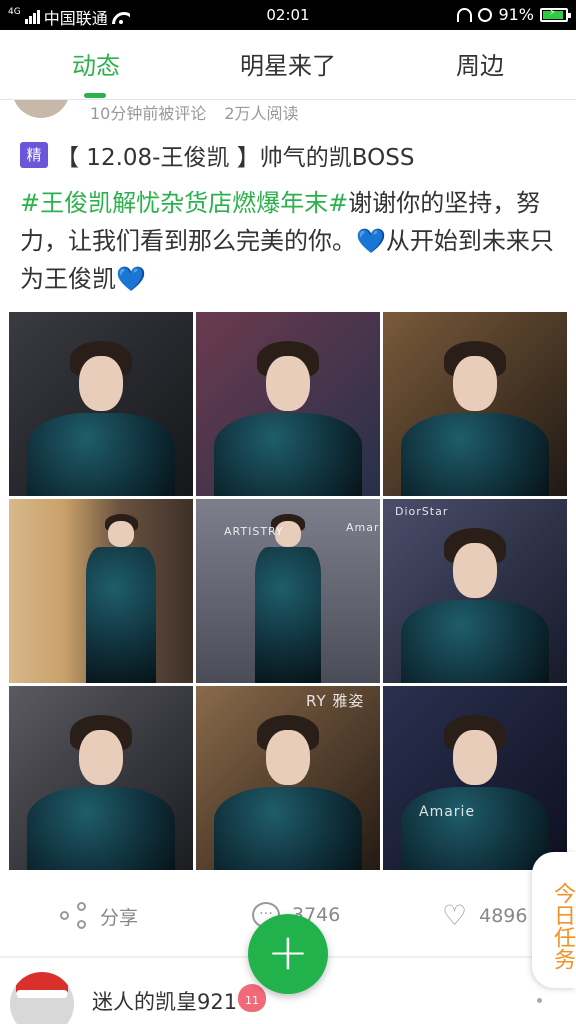  What do you see at coordinates (96, 64) in the screenshot?
I see `tab-feed: 动态` at bounding box center [96, 64].